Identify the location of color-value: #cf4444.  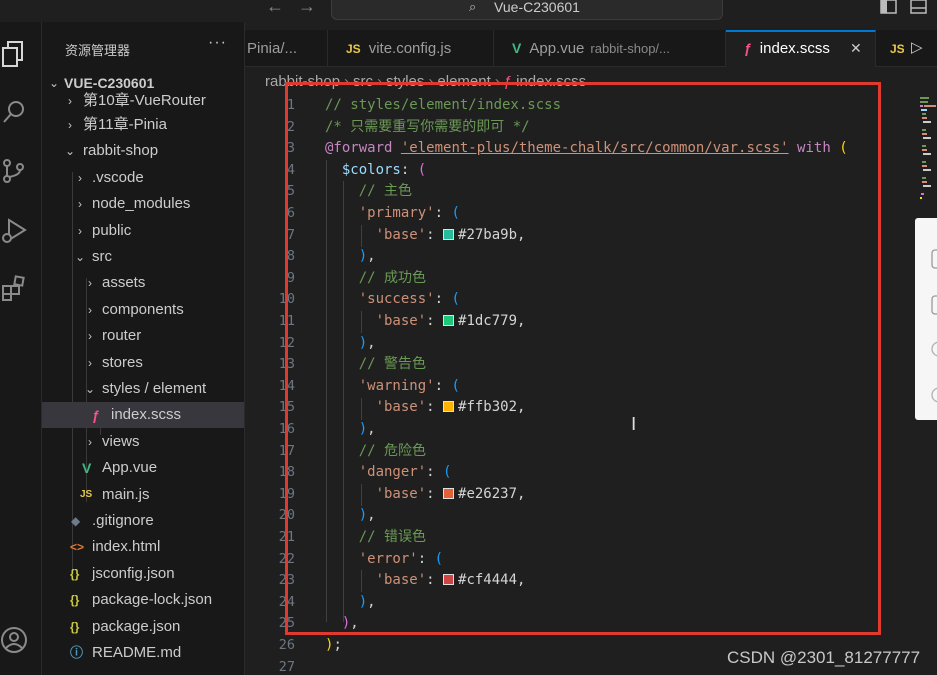
(488, 580).